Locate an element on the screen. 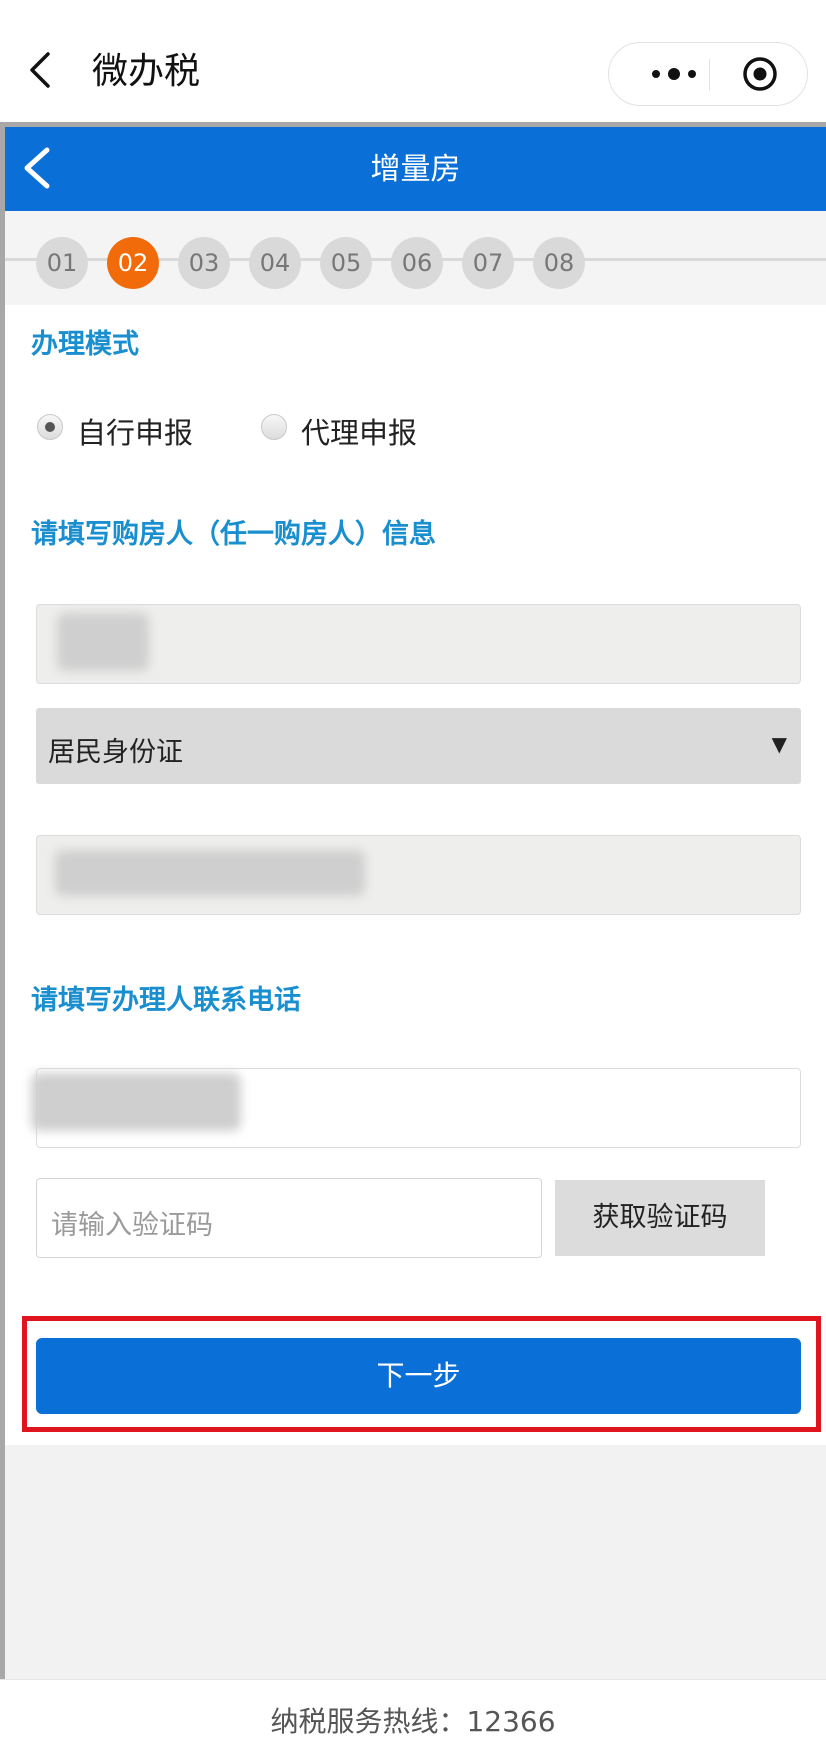 The image size is (826, 1764). id-number-field is located at coordinates (418, 875).